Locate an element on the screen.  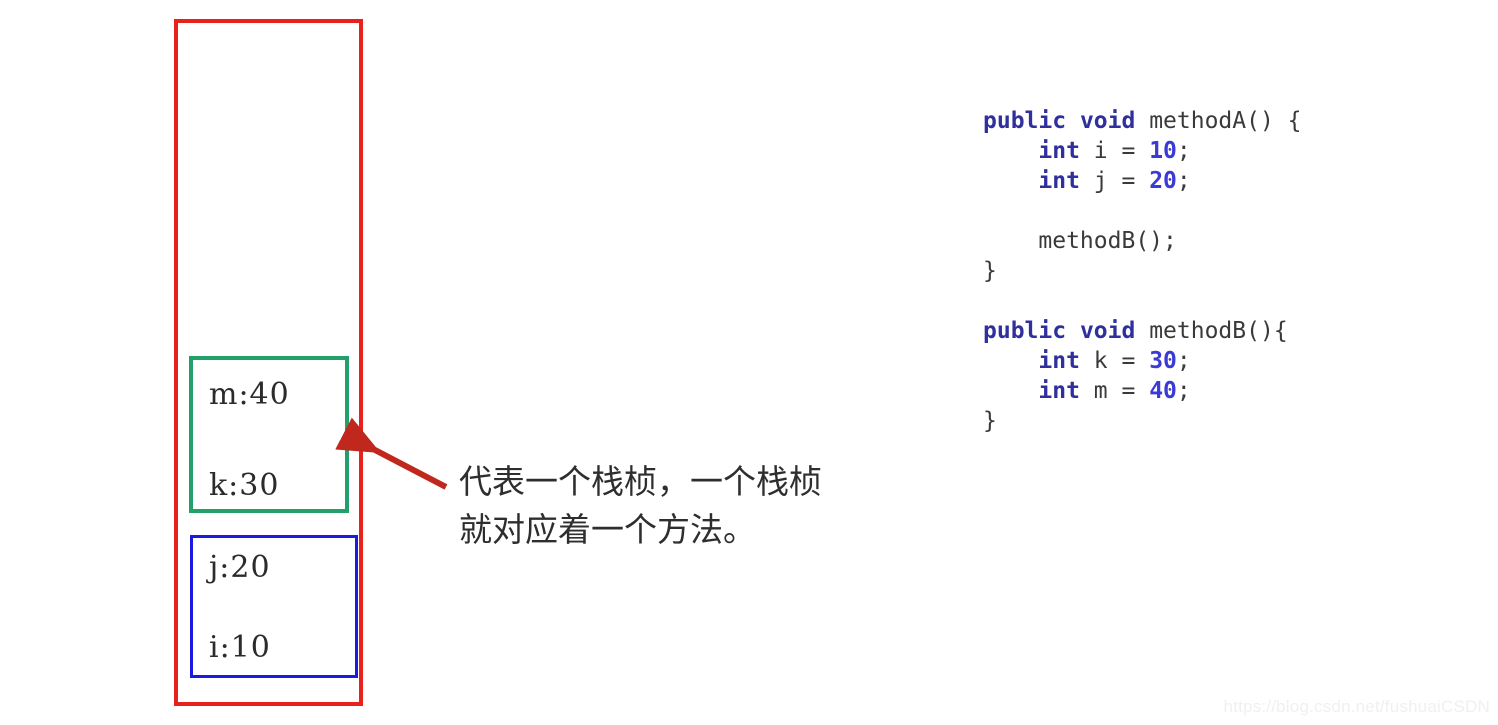
call-stack-outer-box: m:40 k:30 j:20 i:10 is located at coordinates (268, 362).